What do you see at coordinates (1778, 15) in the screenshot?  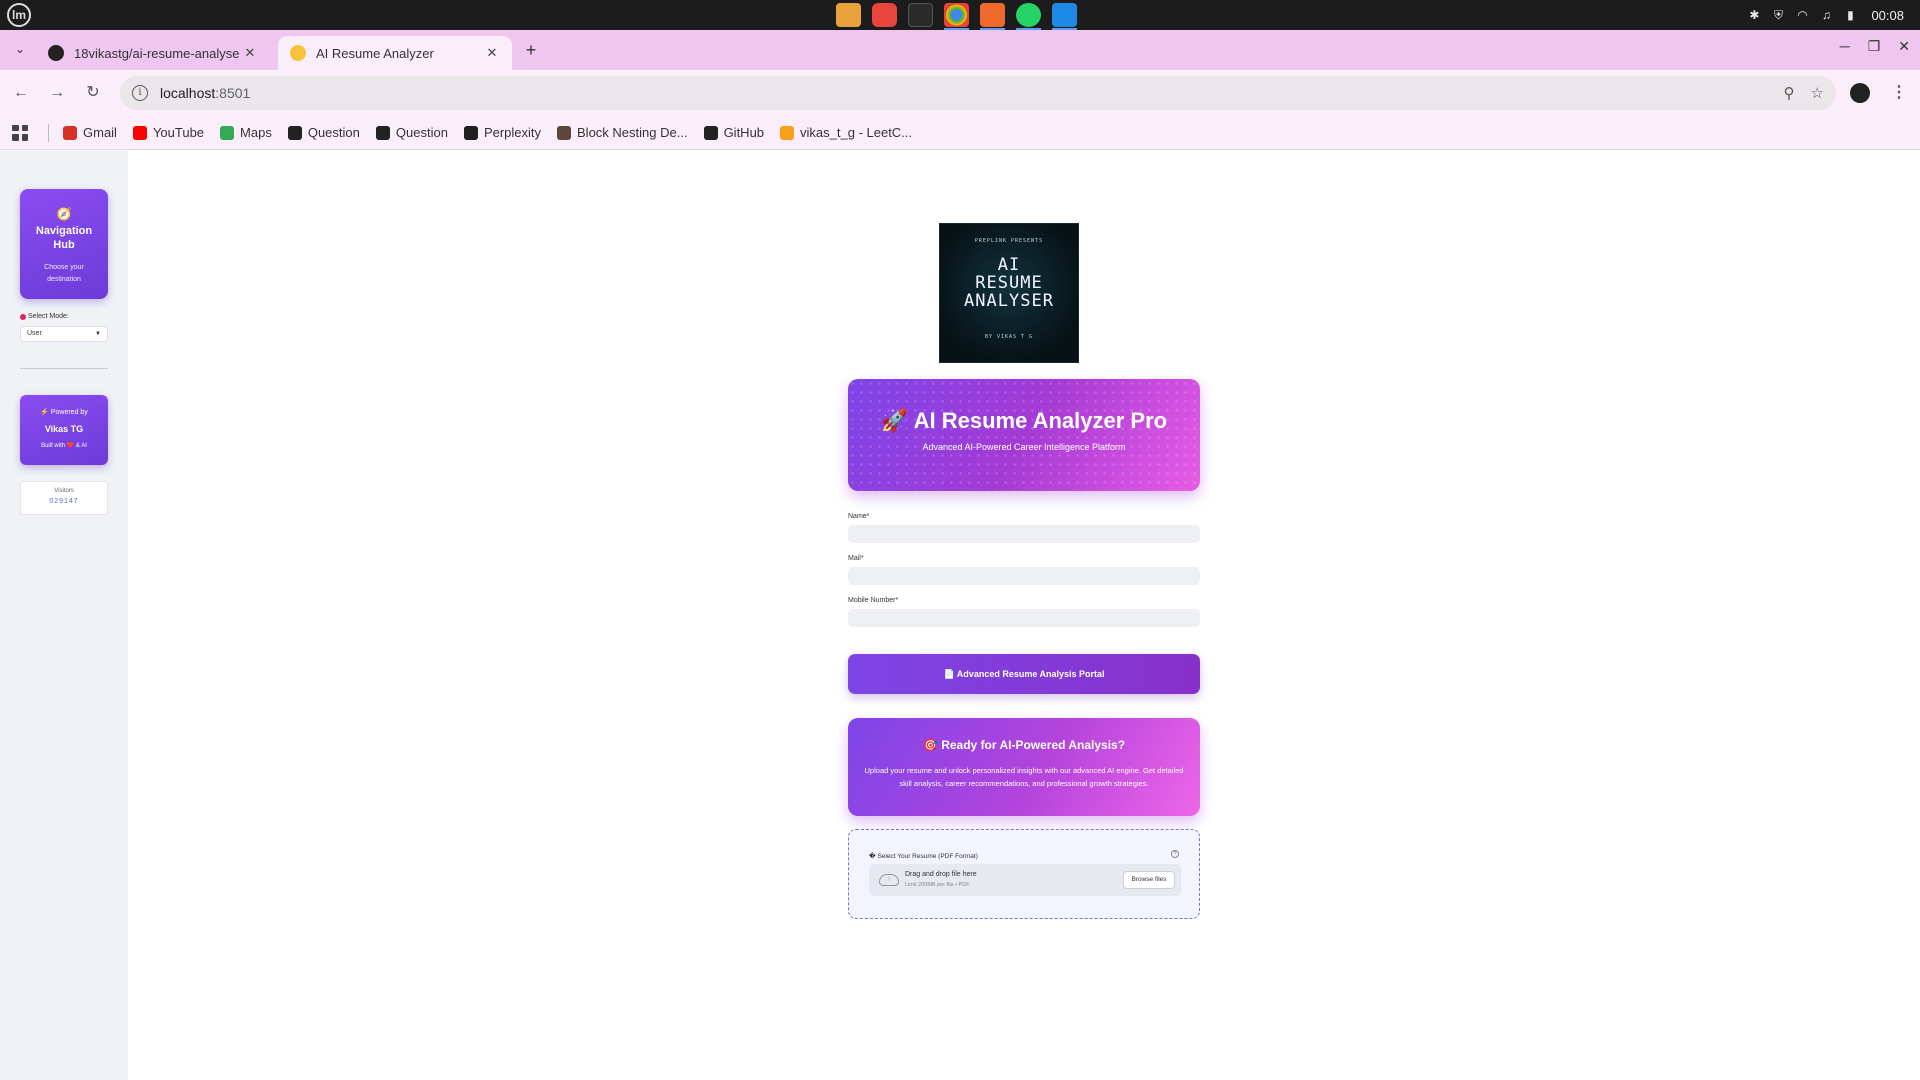 I see `shield-icon: ⛨` at bounding box center [1778, 15].